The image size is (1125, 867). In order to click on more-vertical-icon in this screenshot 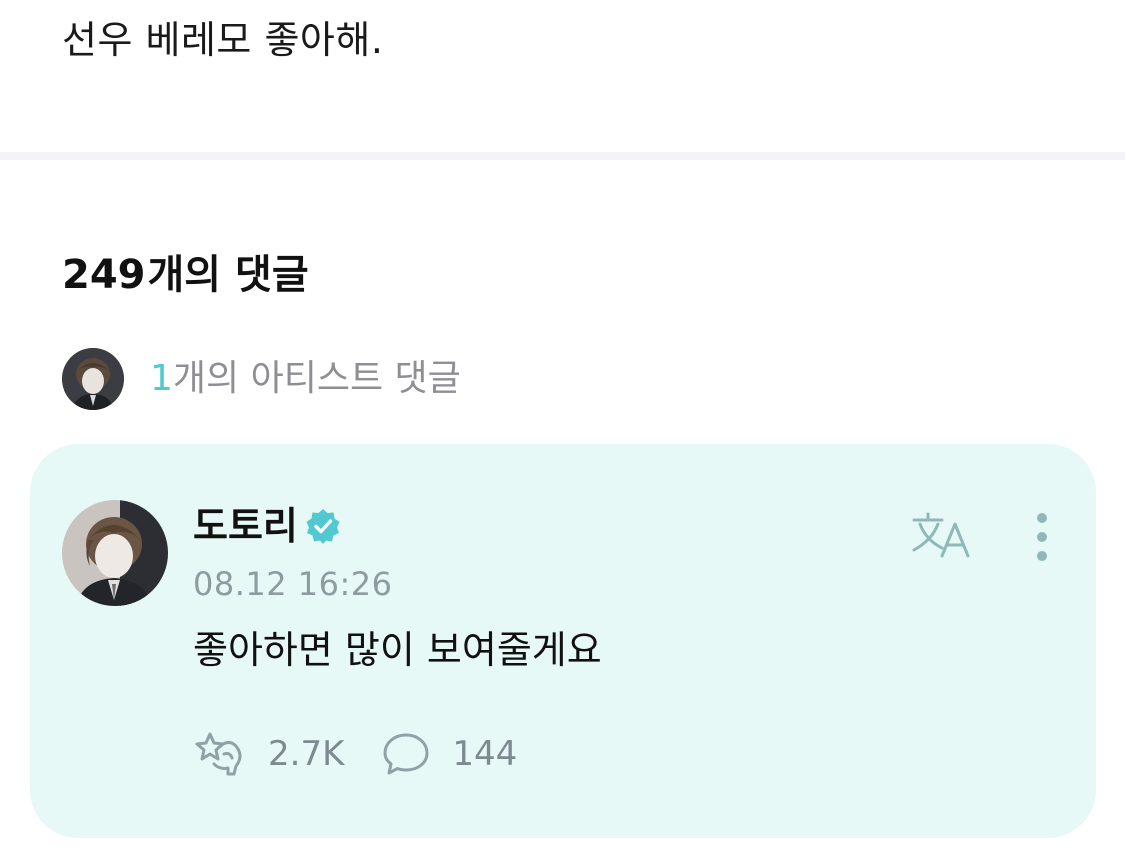, I will do `click(1042, 537)`.